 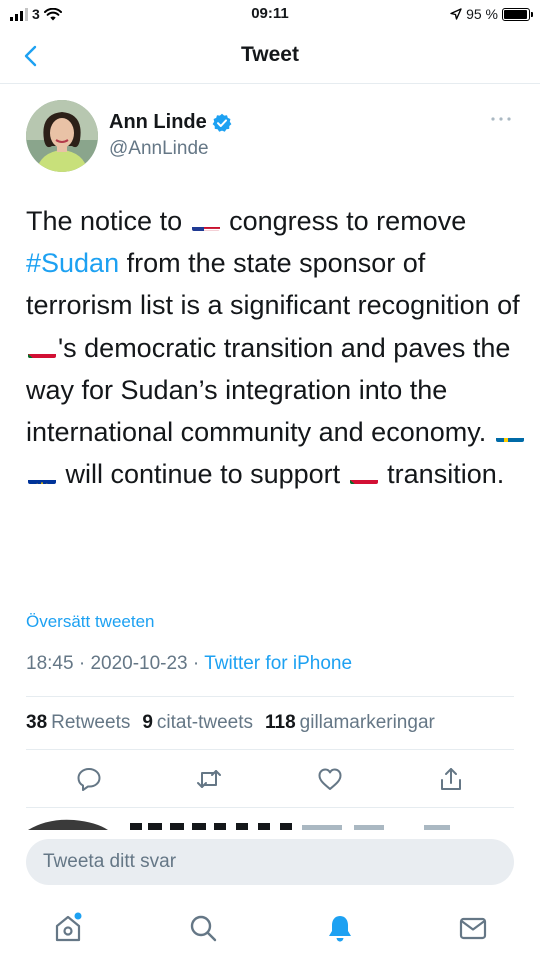 What do you see at coordinates (139, 663) in the screenshot?
I see `tweet-date: 2020-10-23` at bounding box center [139, 663].